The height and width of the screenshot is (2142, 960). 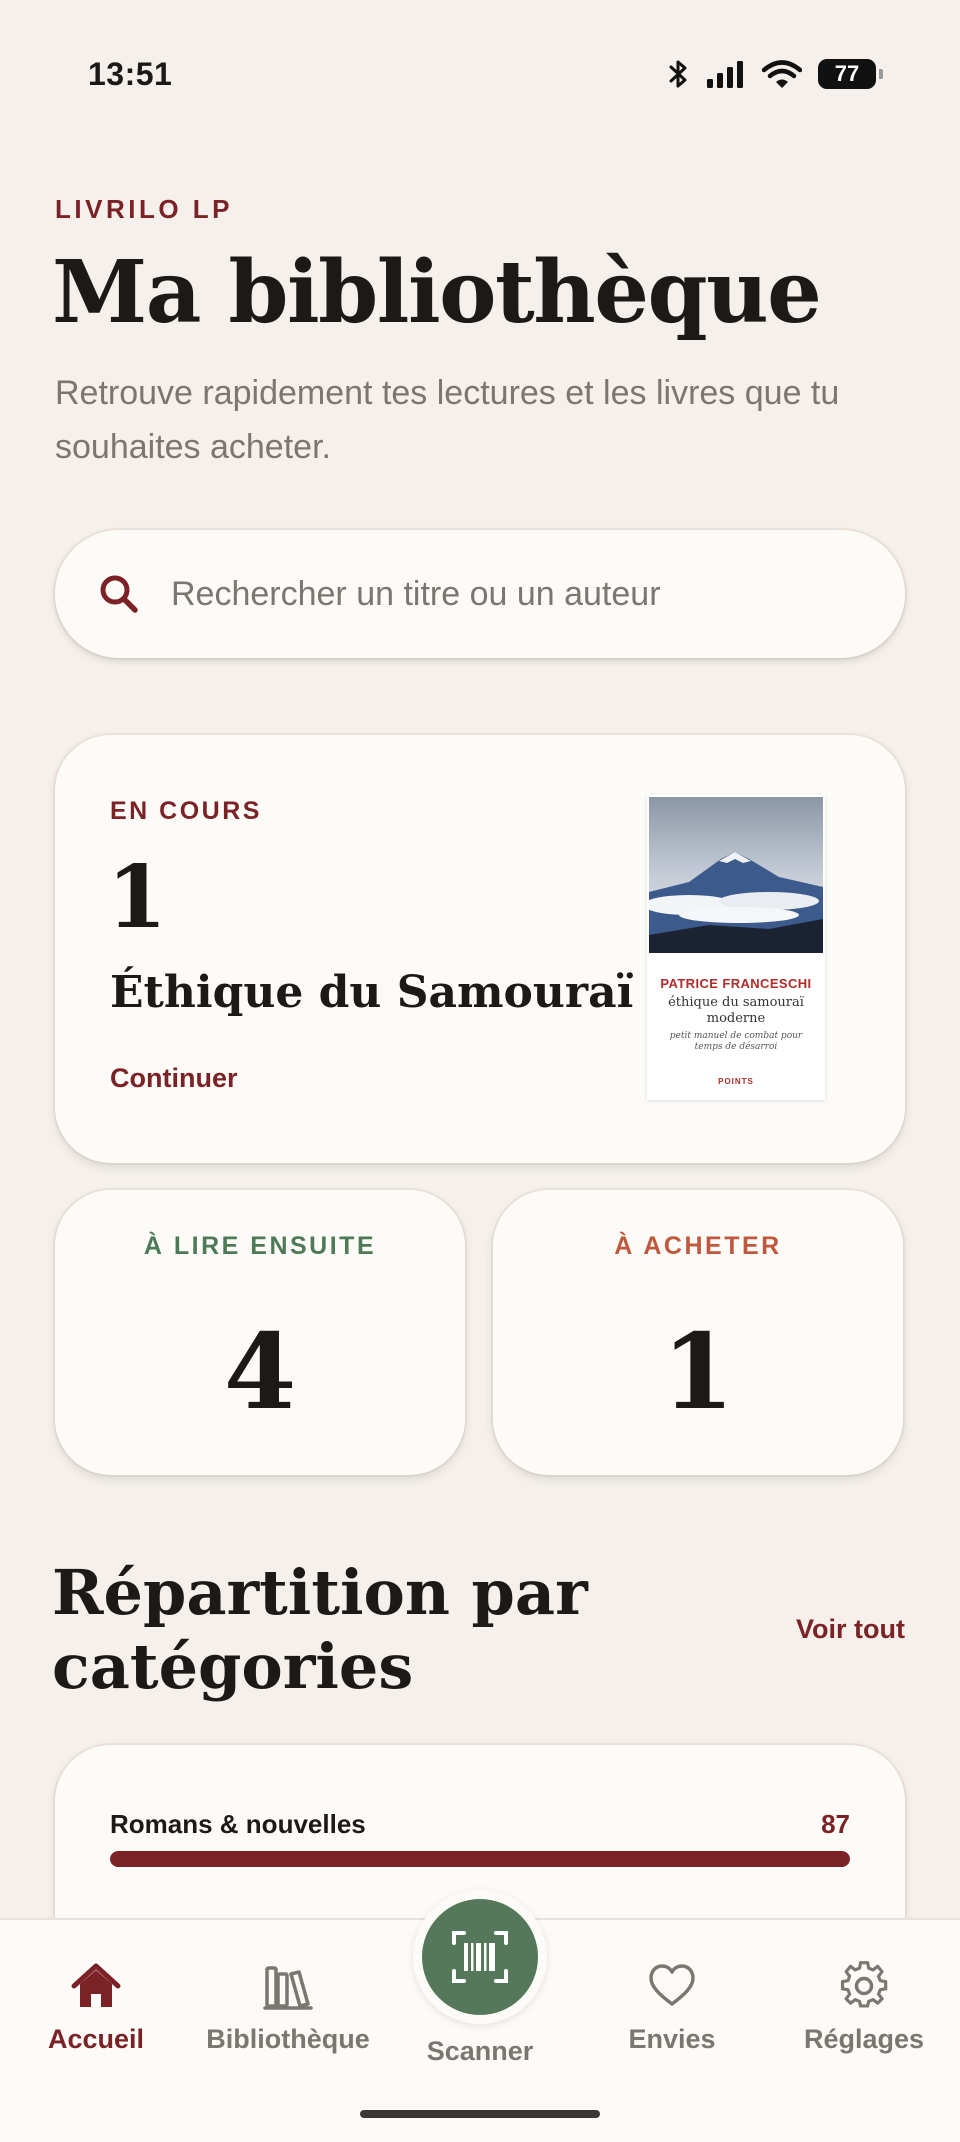 What do you see at coordinates (119, 594) in the screenshot?
I see `search-icon` at bounding box center [119, 594].